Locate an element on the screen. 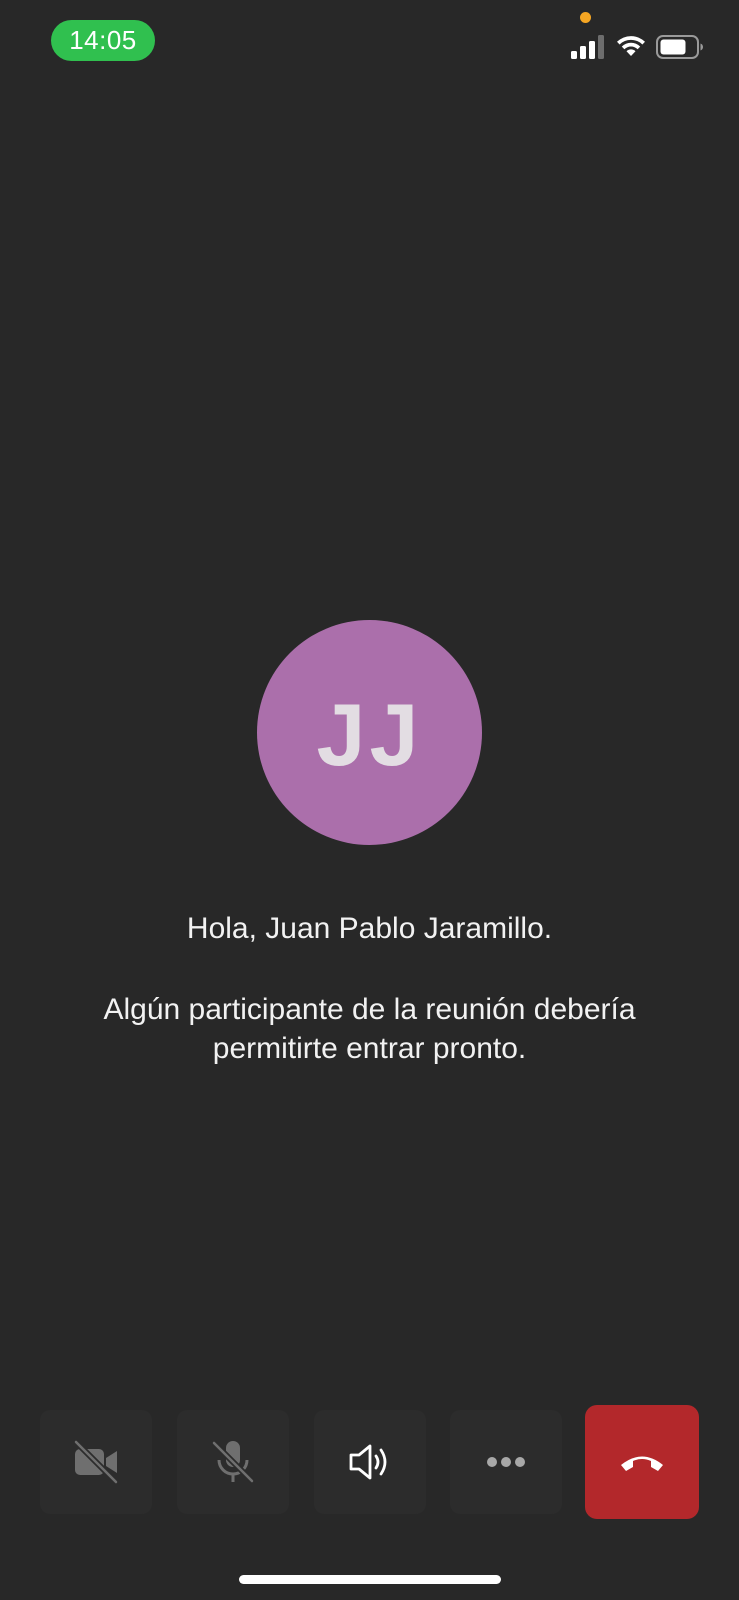 The width and height of the screenshot is (739, 1600). participant-avatar: JJ is located at coordinates (369, 732).